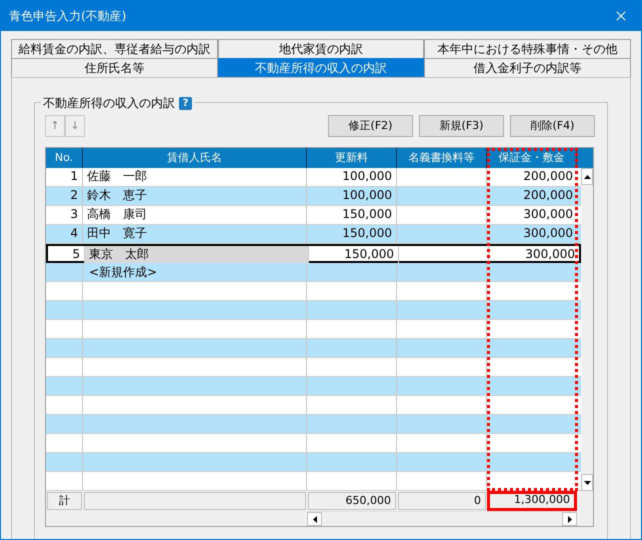  What do you see at coordinates (552, 126) in the screenshot?
I see `action-button: 削除(F4)` at bounding box center [552, 126].